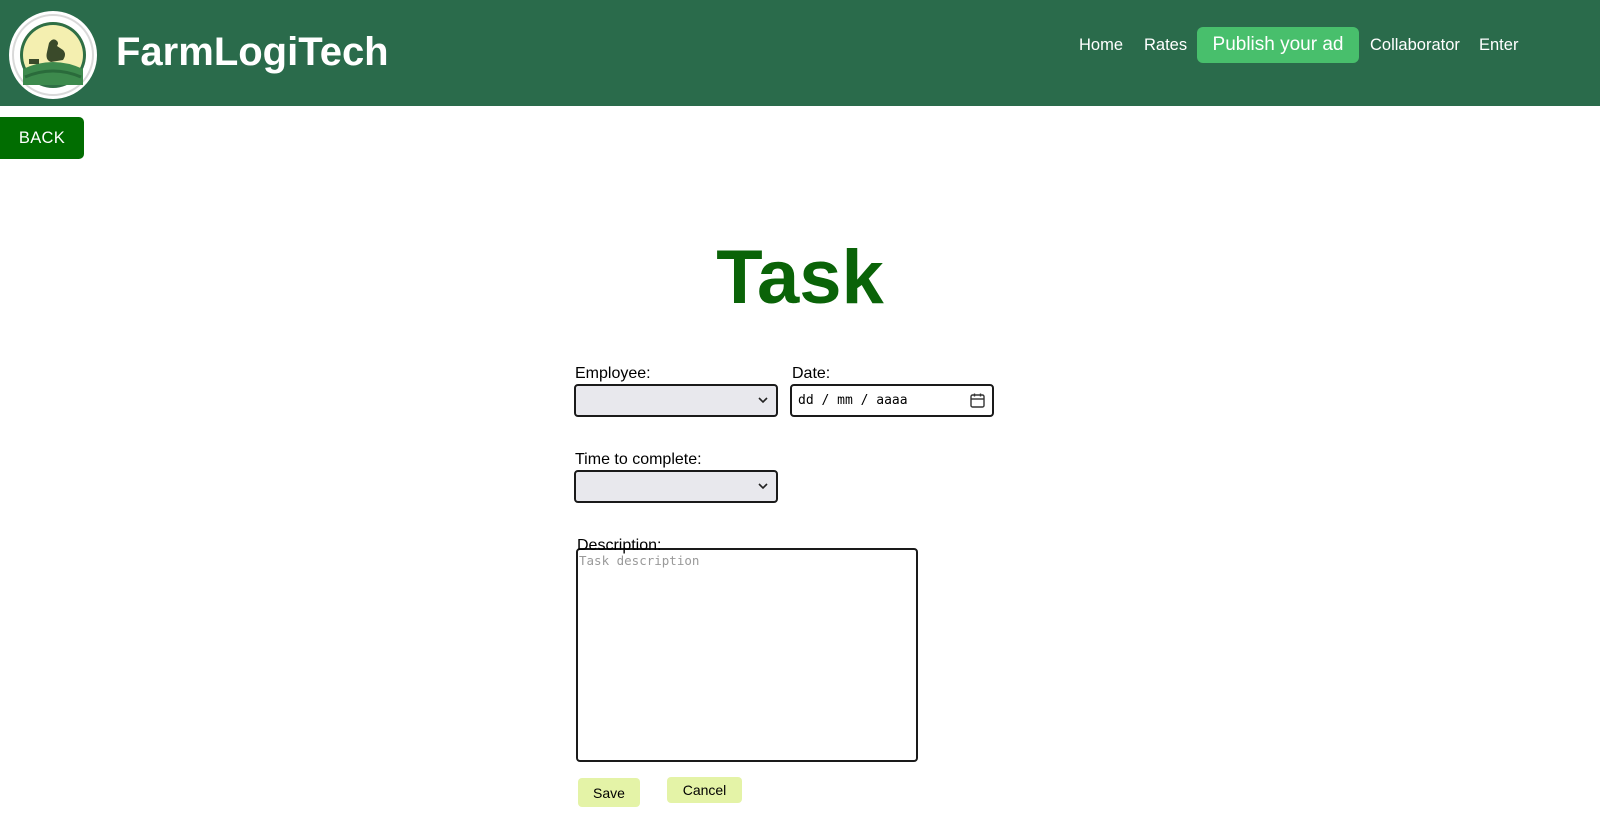 The height and width of the screenshot is (814, 1600). Describe the element at coordinates (1278, 45) in the screenshot. I see `publish-ad-button: Publish your ad` at that location.